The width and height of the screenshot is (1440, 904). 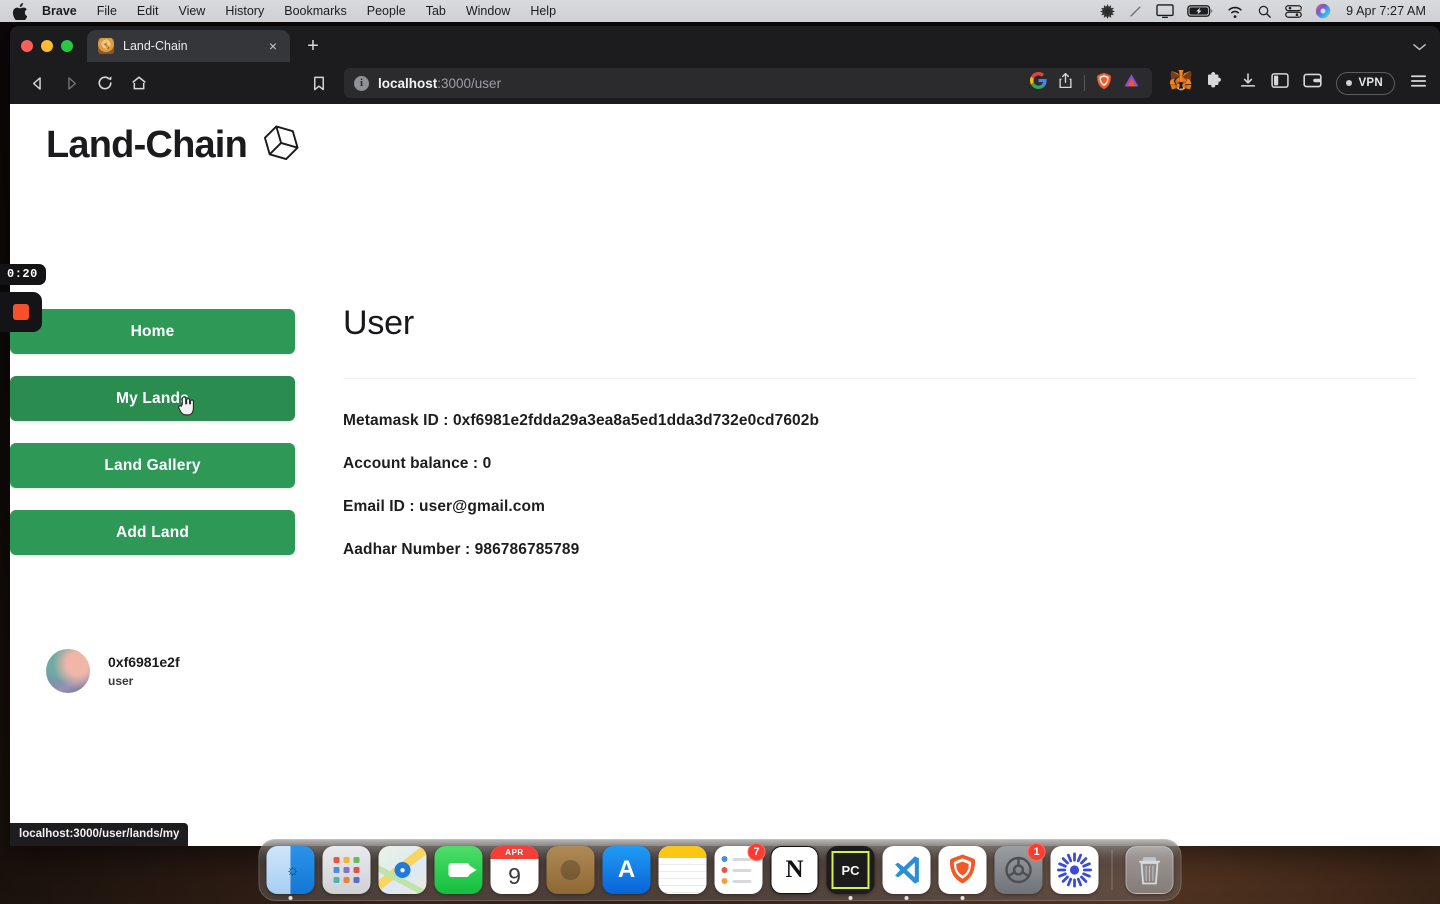 What do you see at coordinates (1039, 83) in the screenshot?
I see `google-lens-icon` at bounding box center [1039, 83].